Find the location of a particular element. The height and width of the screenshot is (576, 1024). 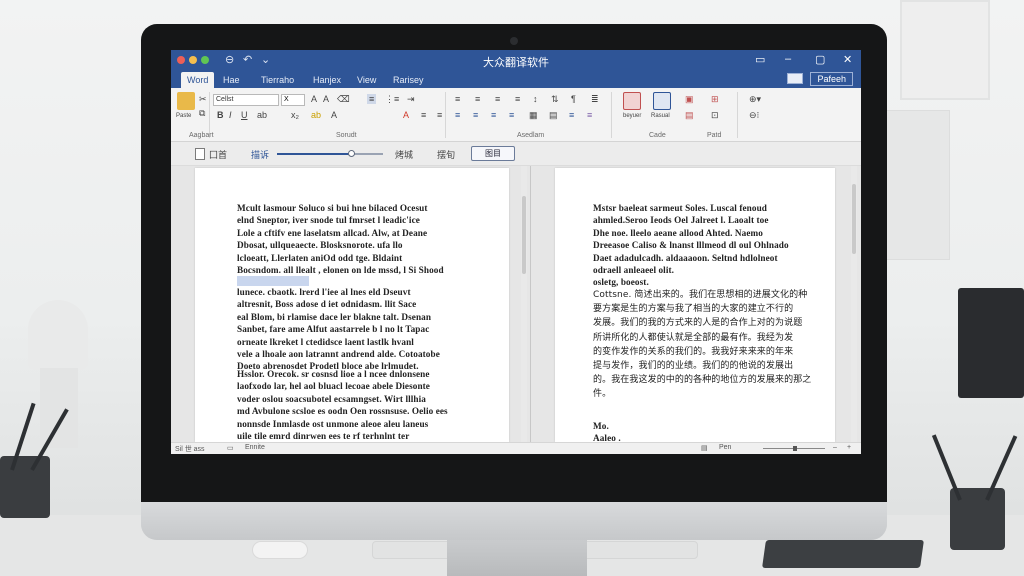

status-bar: Sil 世 ass ▭ Ennite ▤ Pen – + is located at coordinates (516, 448).